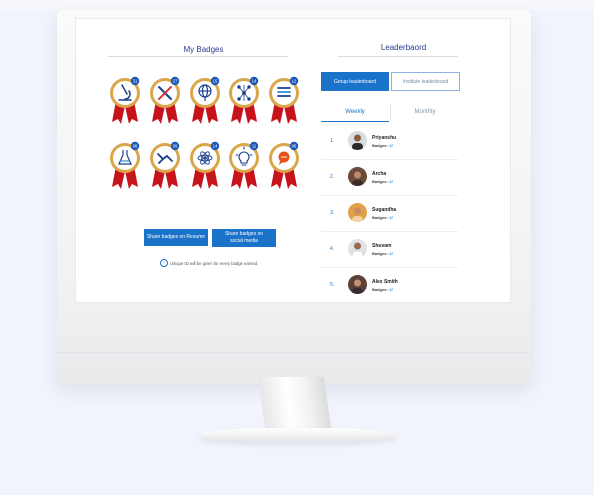 This screenshot has height=495, width=594. Describe the element at coordinates (297, 5) in the screenshot. I see `top-band` at that location.